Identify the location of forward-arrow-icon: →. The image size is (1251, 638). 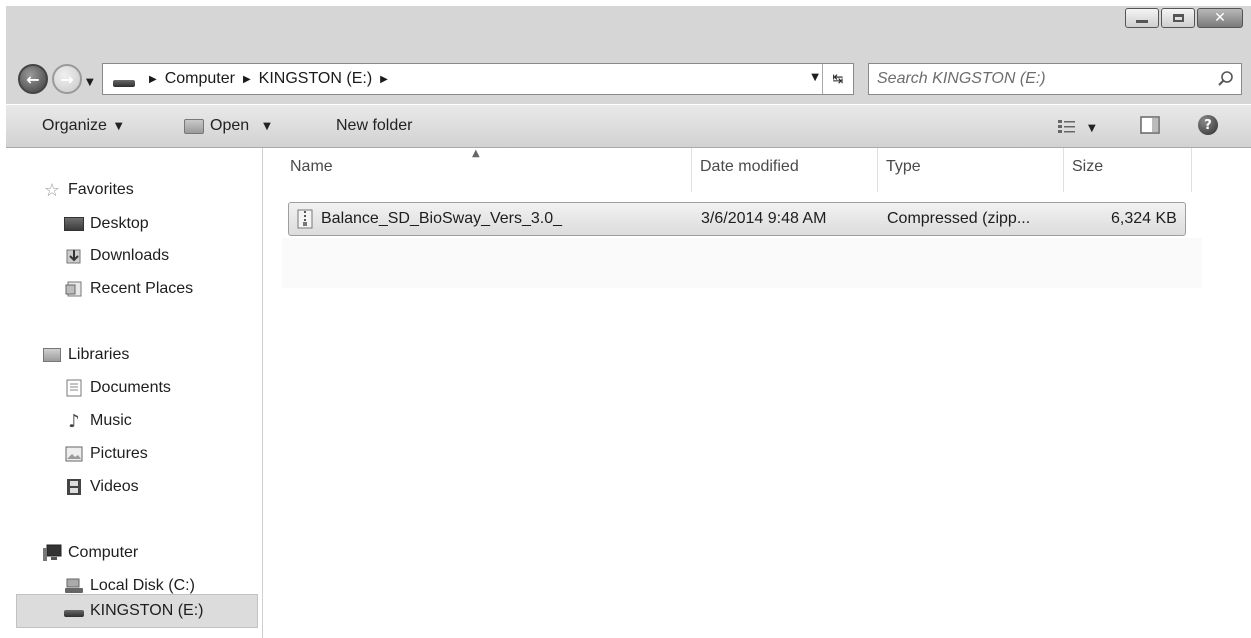
(67, 79).